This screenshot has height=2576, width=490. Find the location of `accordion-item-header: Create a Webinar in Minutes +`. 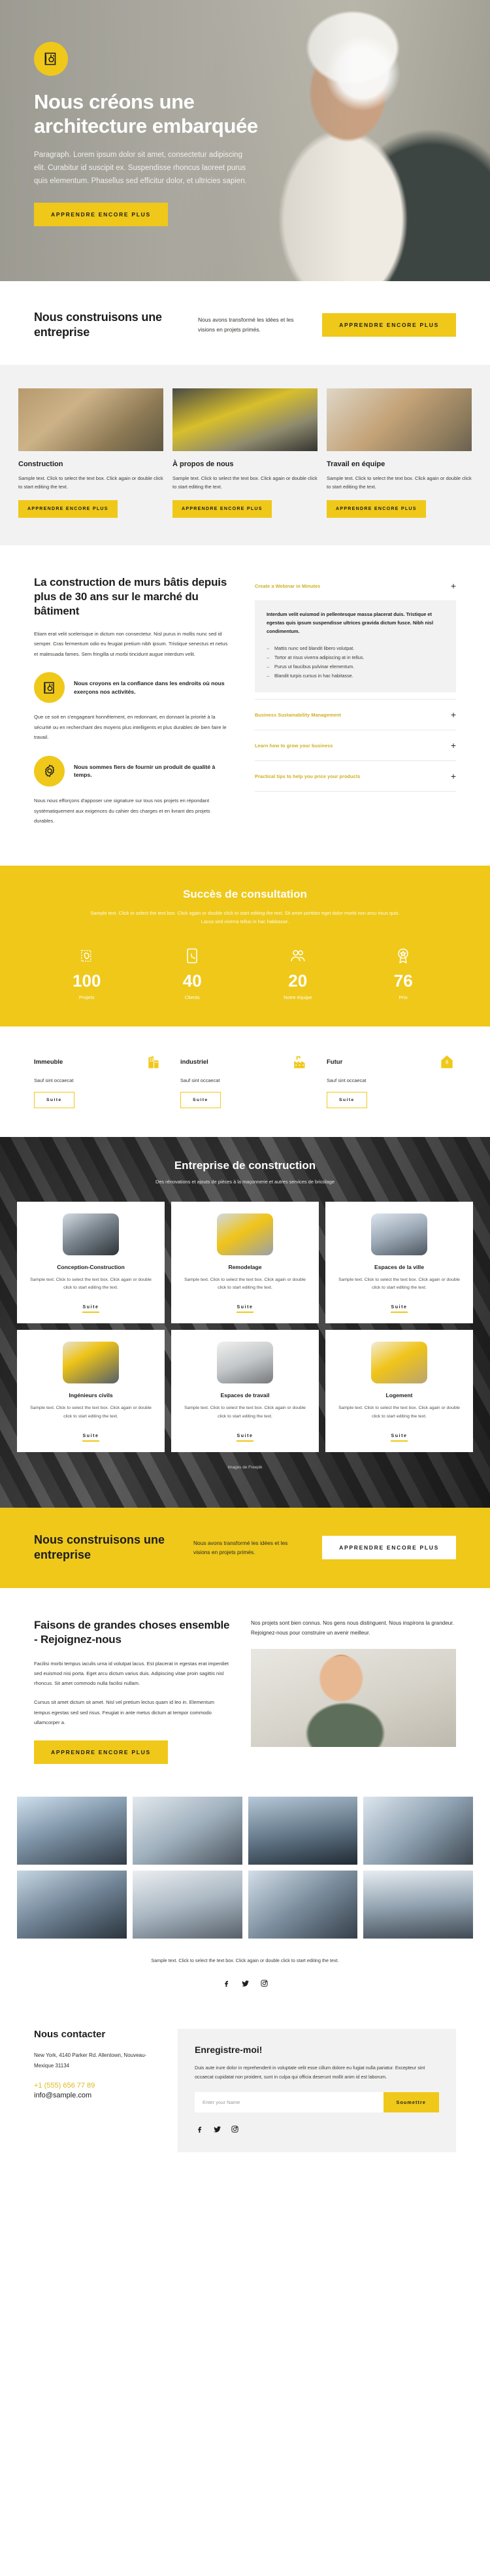

accordion-item-header: Create a Webinar in Minutes + is located at coordinates (355, 585).